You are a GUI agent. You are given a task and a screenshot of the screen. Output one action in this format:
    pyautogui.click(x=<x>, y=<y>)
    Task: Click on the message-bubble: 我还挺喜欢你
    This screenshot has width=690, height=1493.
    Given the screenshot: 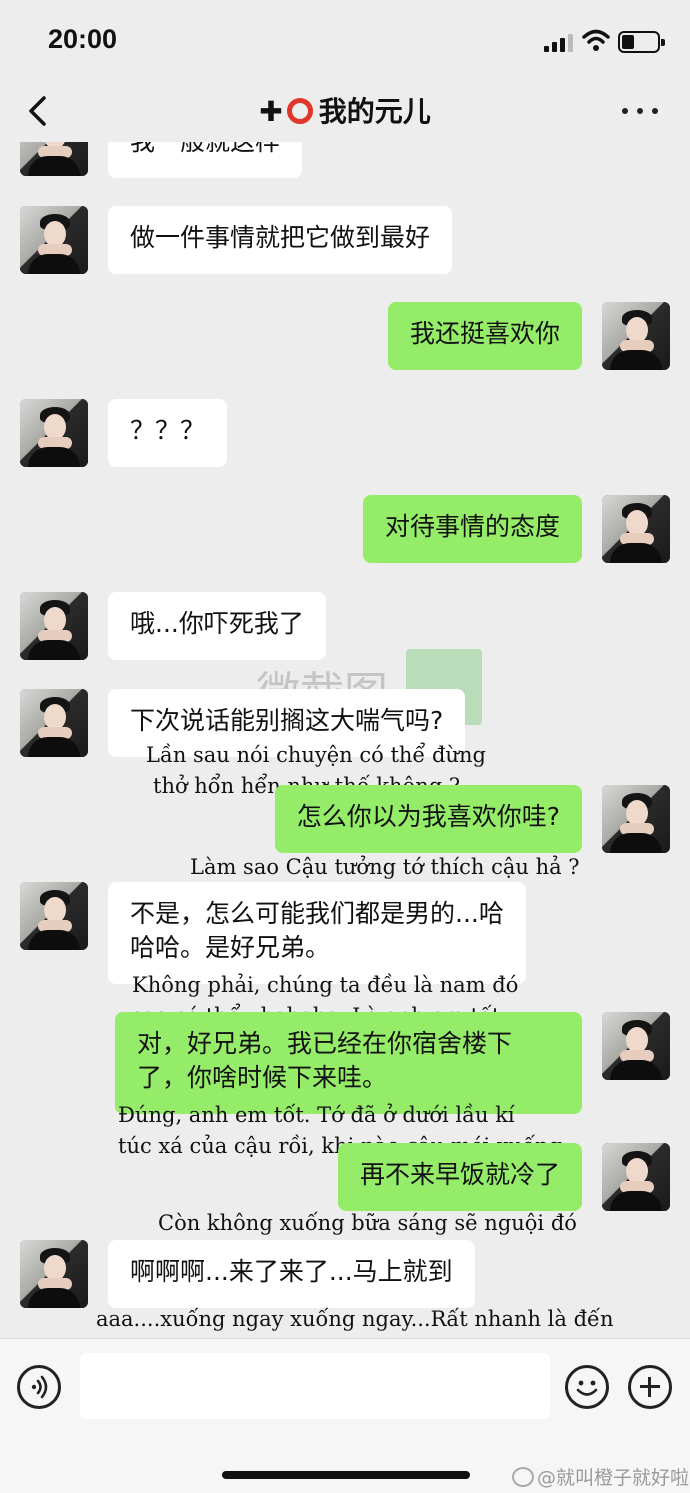 What is the action you would take?
    pyautogui.click(x=484, y=336)
    